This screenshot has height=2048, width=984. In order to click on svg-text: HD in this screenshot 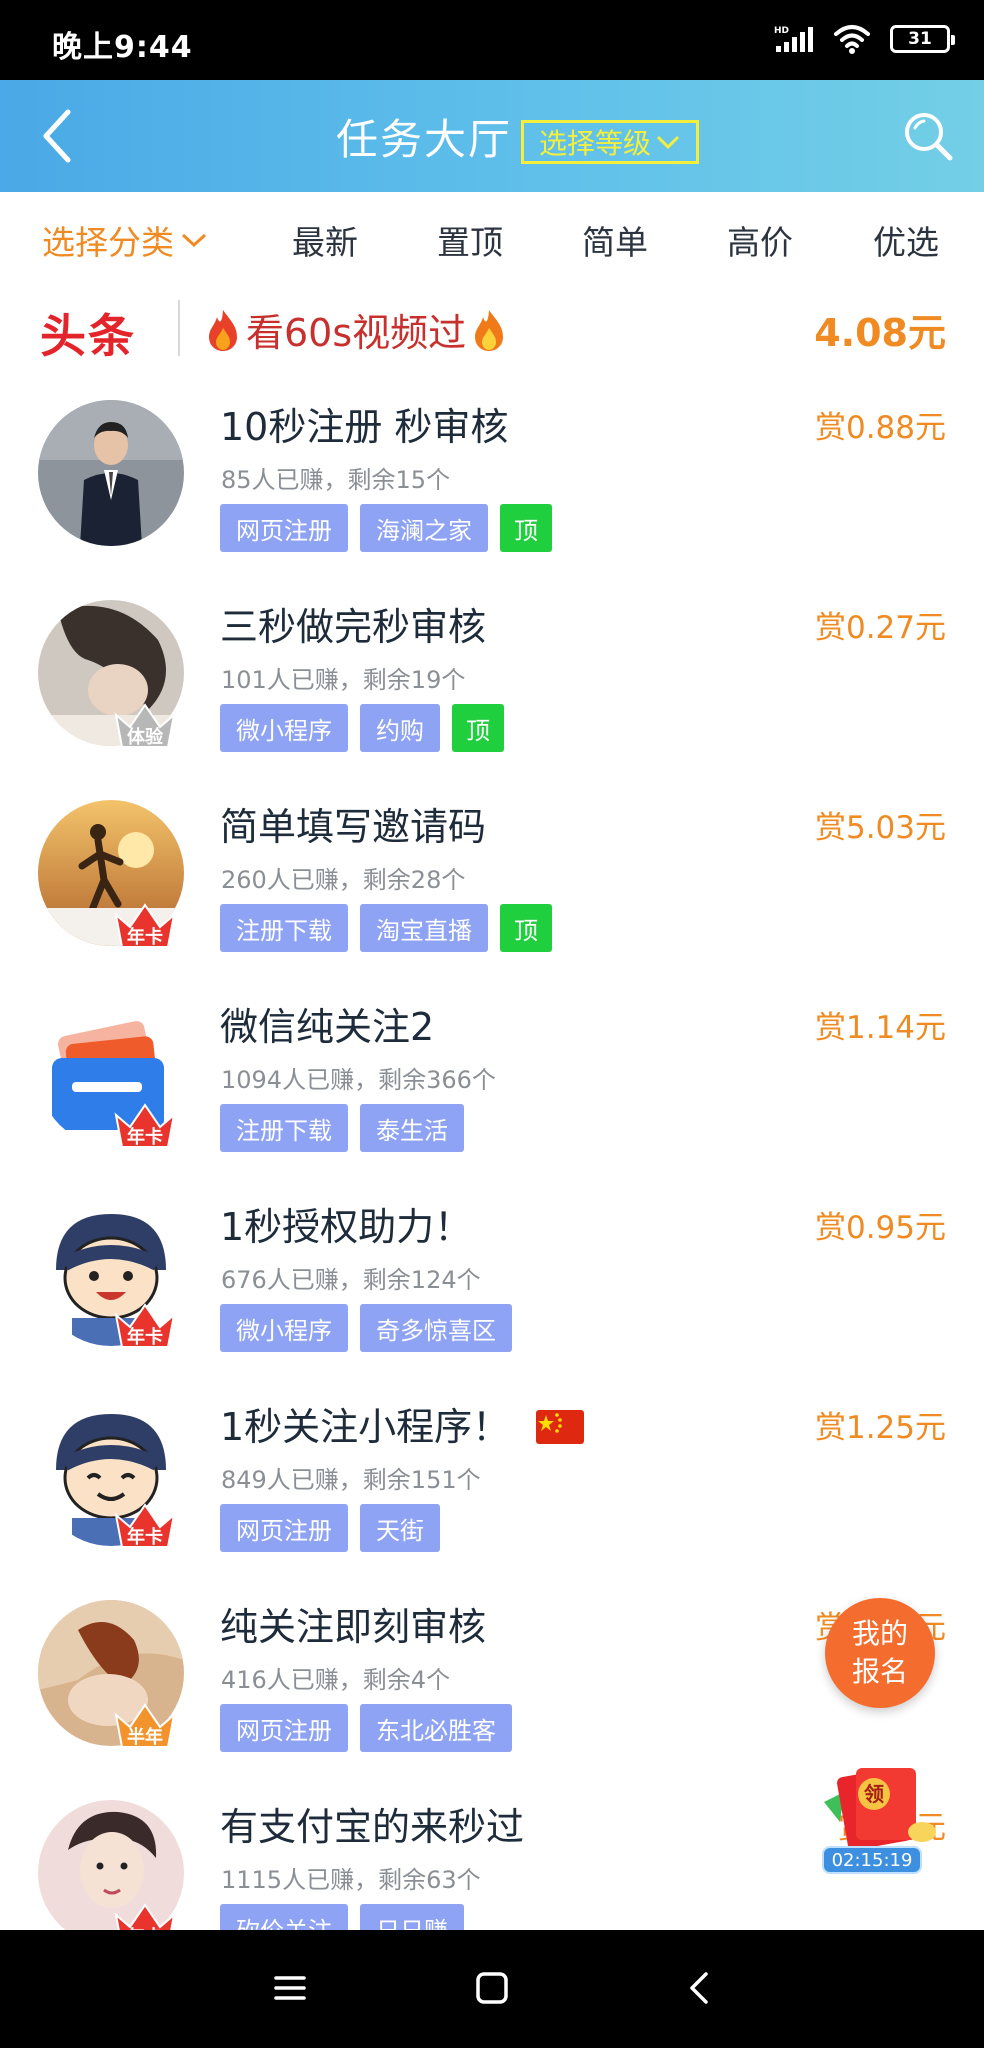, I will do `click(781, 31)`.